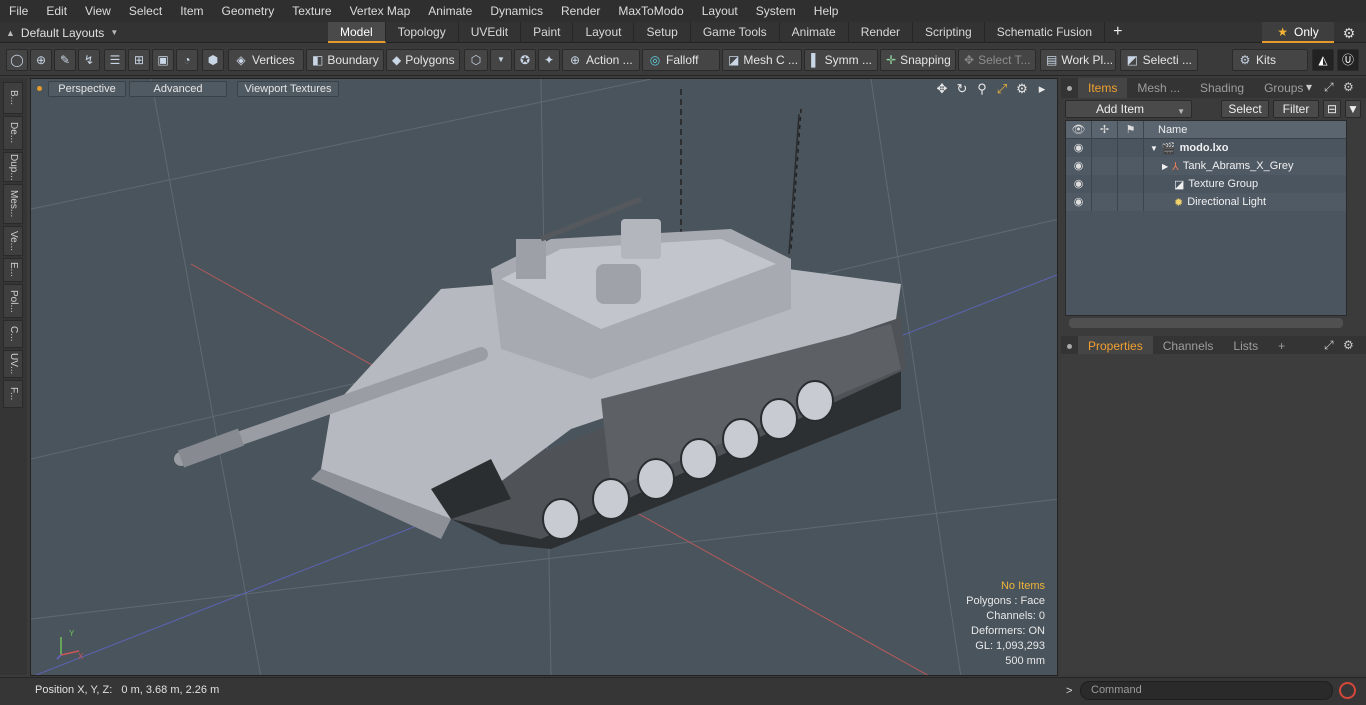 Image resolution: width=1366 pixels, height=705 pixels. Describe the element at coordinates (525, 60) in the screenshot. I see `symmetry-view-button: ✪` at that location.